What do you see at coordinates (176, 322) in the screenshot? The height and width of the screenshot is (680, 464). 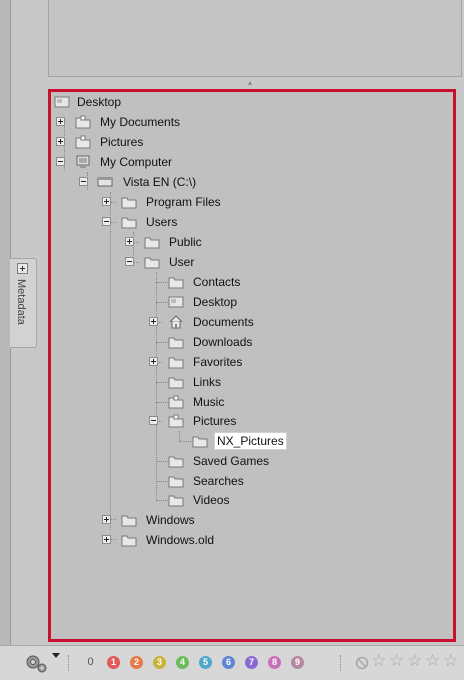 I see `home-folder-icon` at bounding box center [176, 322].